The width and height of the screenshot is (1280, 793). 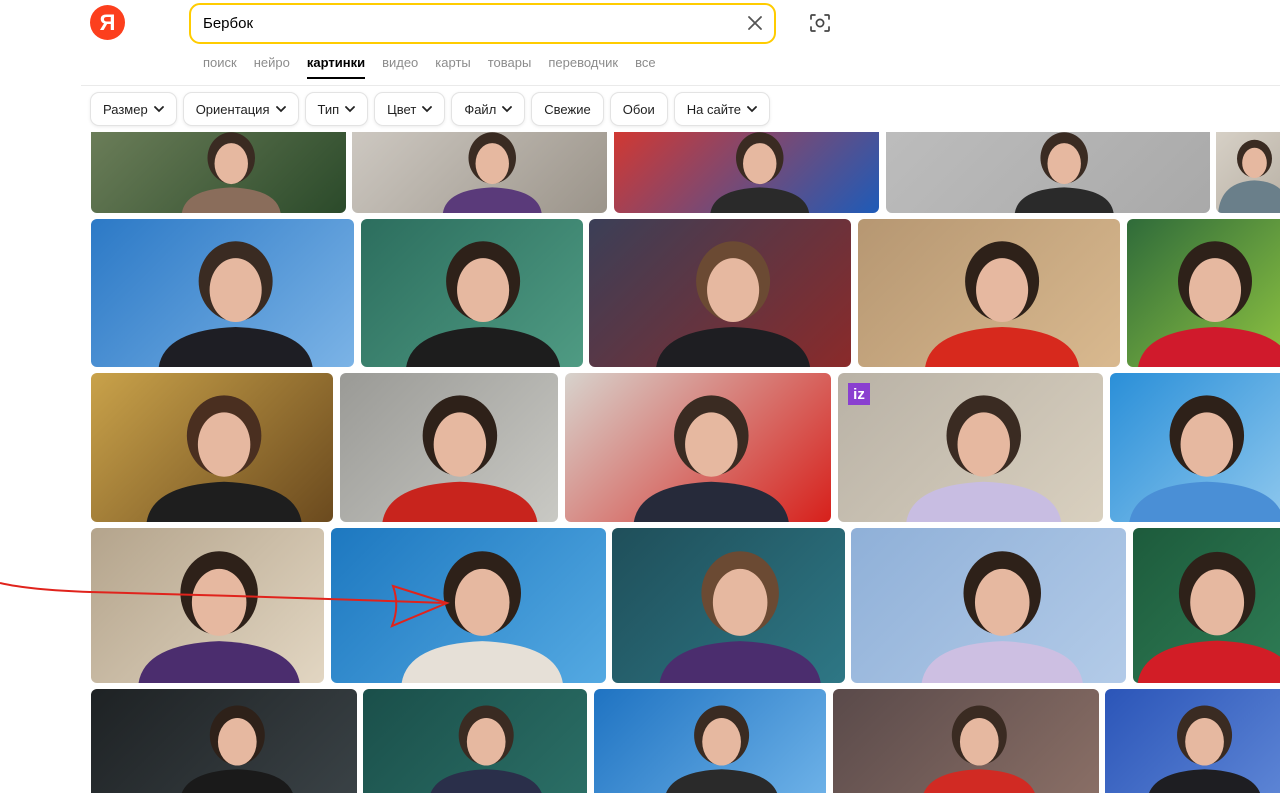 I want to click on filter-label: Размер, so click(x=125, y=109).